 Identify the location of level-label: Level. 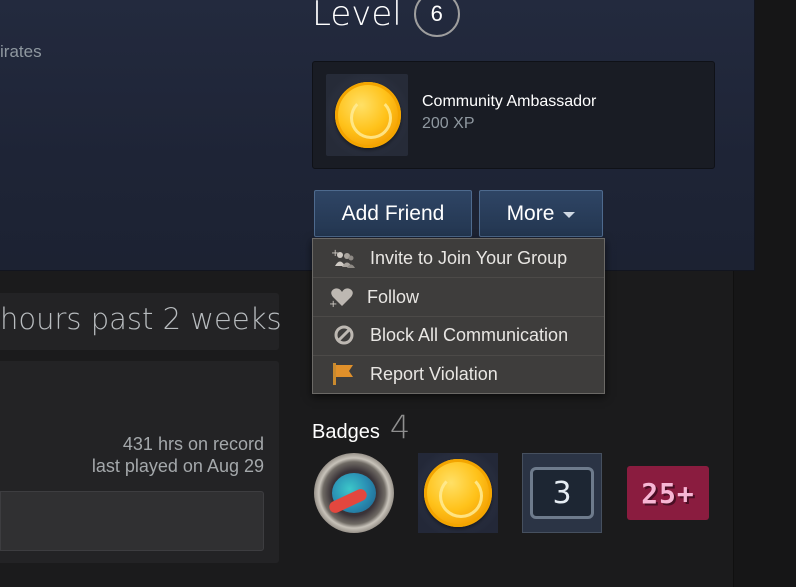
(357, 17).